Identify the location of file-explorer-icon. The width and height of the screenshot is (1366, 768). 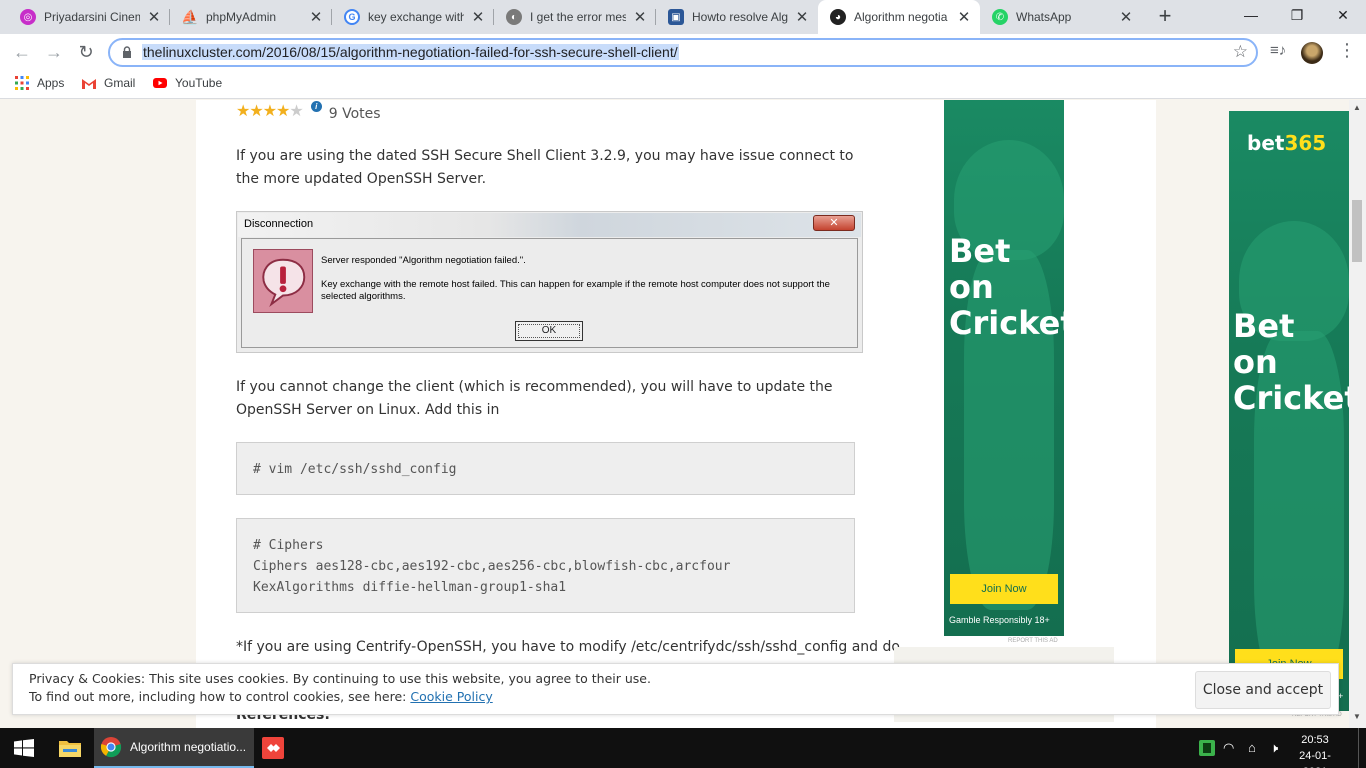
(70, 748).